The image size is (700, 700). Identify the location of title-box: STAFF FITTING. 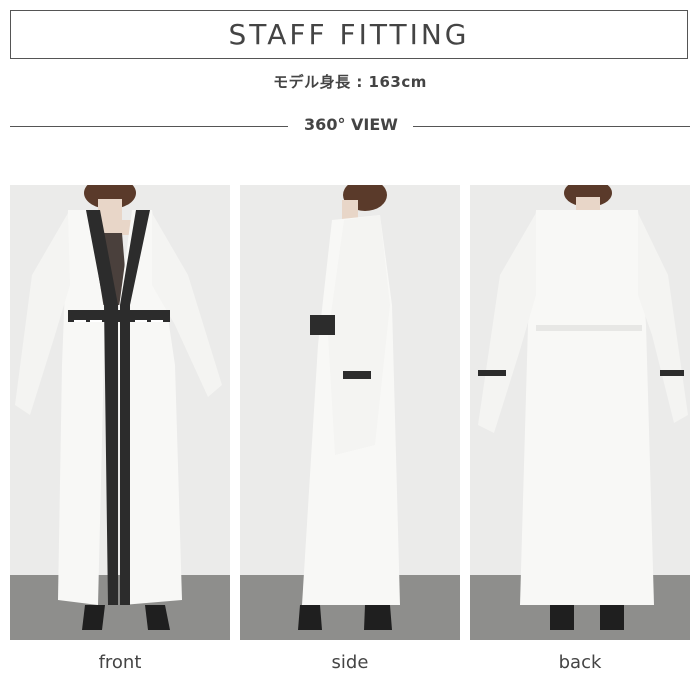
(349, 34).